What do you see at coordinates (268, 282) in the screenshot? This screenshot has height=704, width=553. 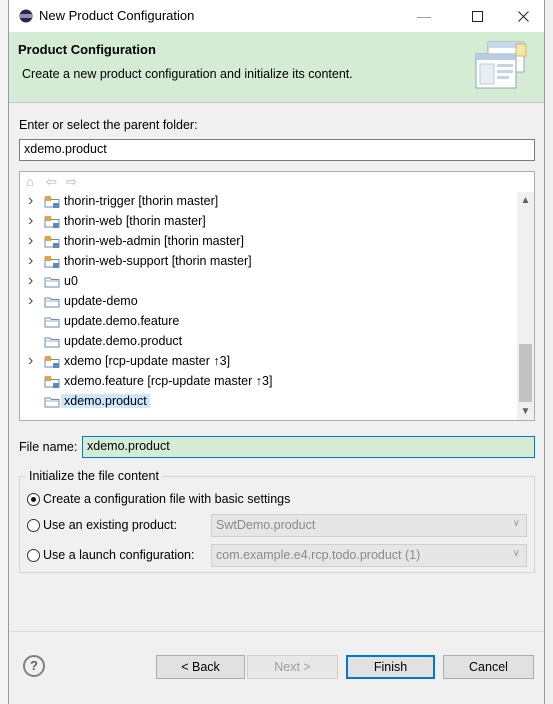 I see `tree-item: › u0` at bounding box center [268, 282].